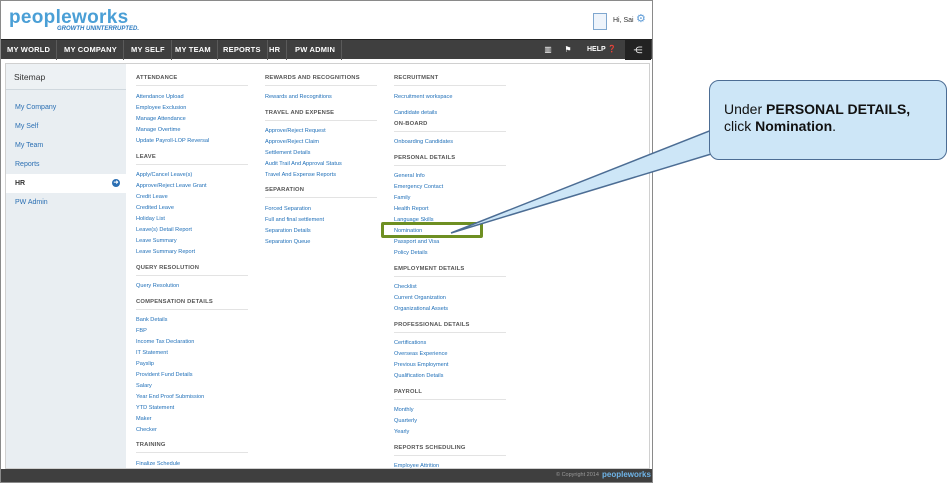 Image resolution: width=950 pixels, height=483 pixels. I want to click on menu-toggle-icon: ⋲, so click(638, 50).